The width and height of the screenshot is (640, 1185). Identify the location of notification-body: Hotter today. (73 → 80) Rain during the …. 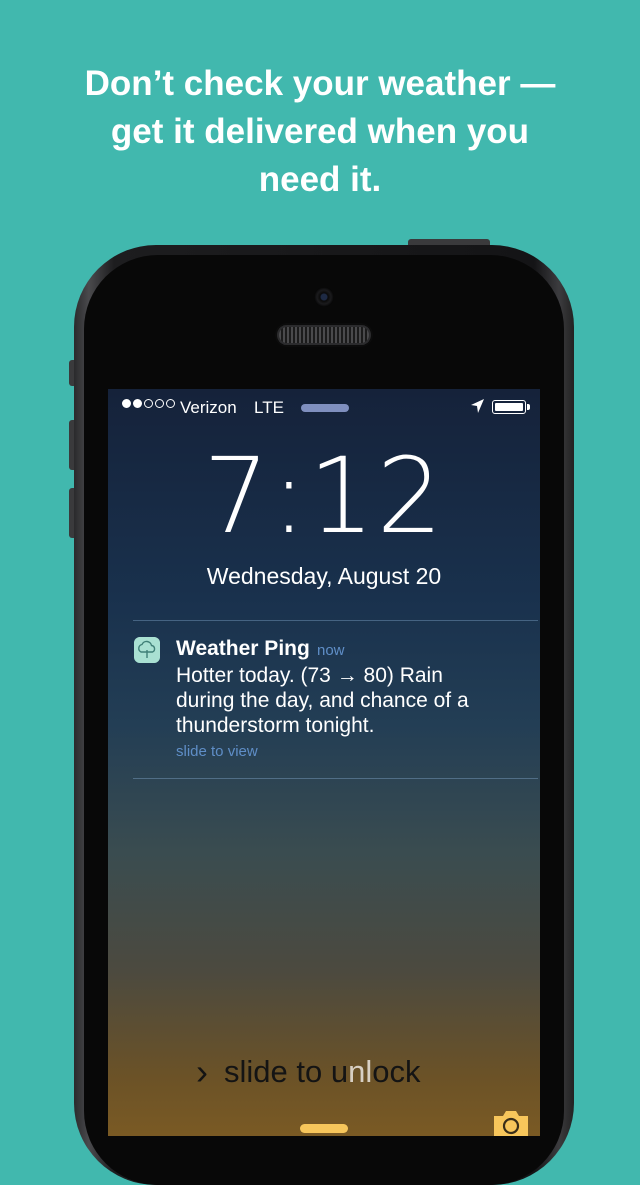
(346, 700).